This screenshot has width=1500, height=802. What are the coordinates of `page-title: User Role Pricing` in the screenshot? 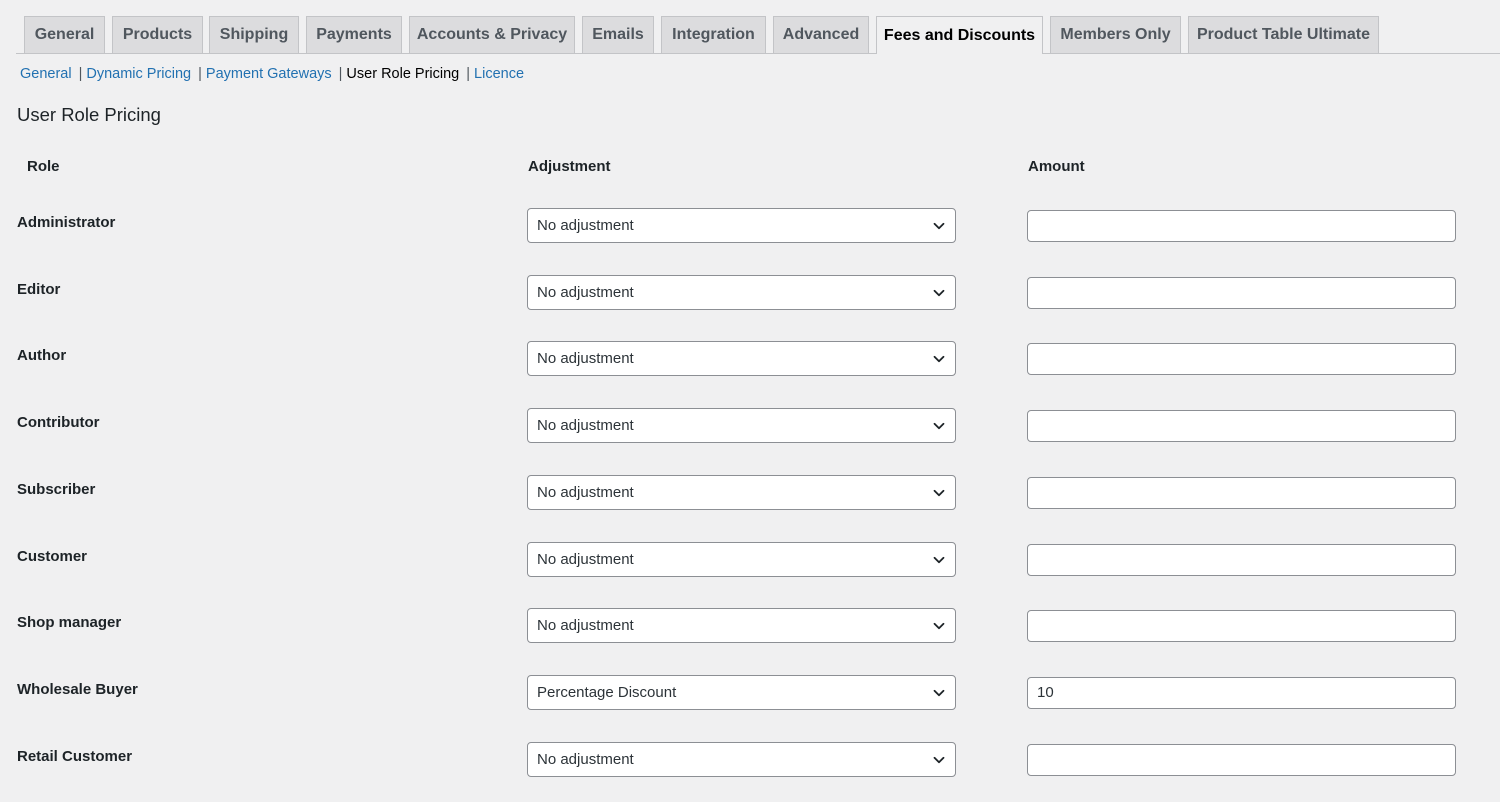 It's located at (89, 114).